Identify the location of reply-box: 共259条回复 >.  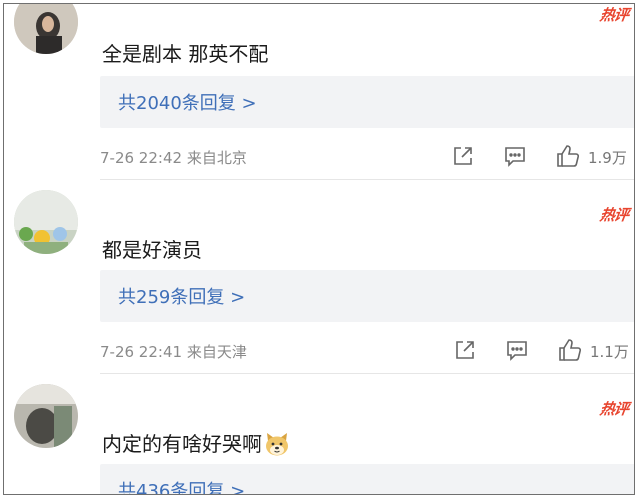
(367, 296).